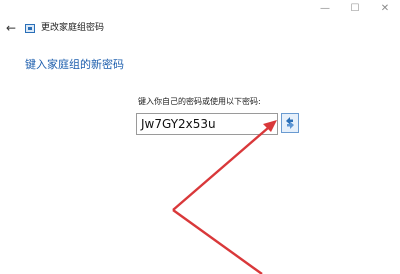 This screenshot has height=274, width=400. What do you see at coordinates (200, 17) in the screenshot?
I see `title-bar: ← 更改家庭组密码 — ☐ ✕` at bounding box center [200, 17].